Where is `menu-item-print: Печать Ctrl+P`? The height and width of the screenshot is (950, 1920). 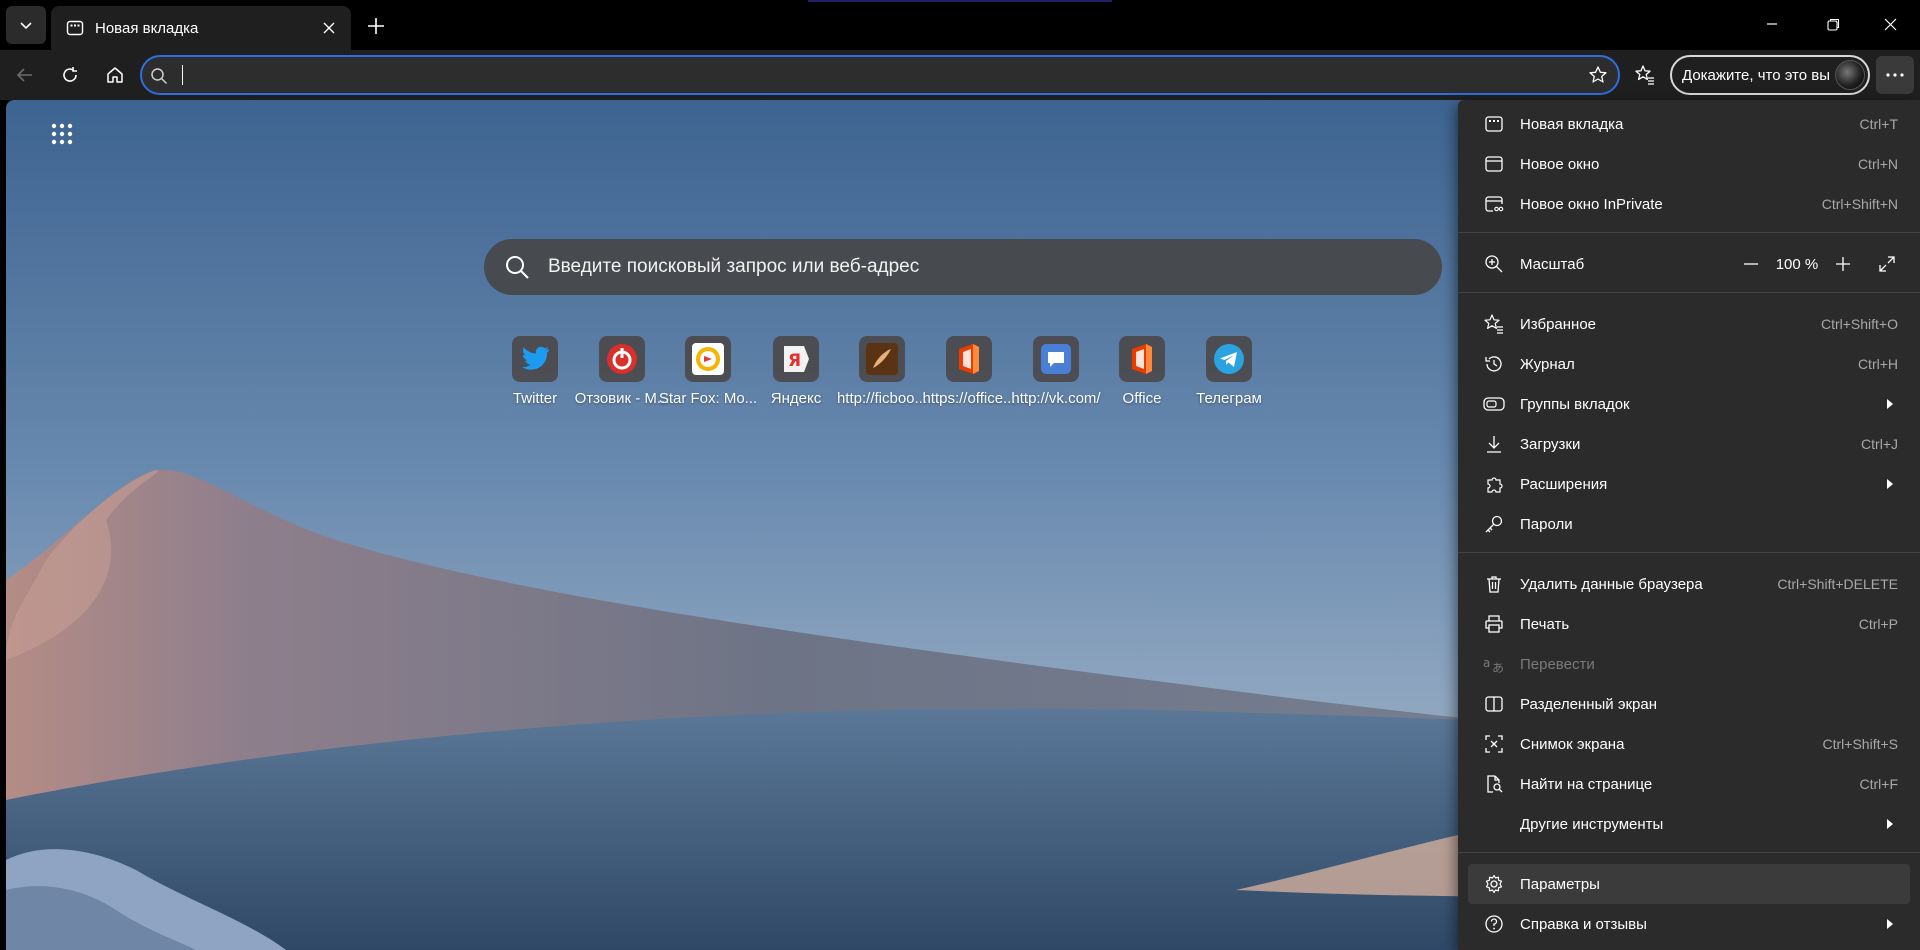 menu-item-print: Печать Ctrl+P is located at coordinates (1689, 624).